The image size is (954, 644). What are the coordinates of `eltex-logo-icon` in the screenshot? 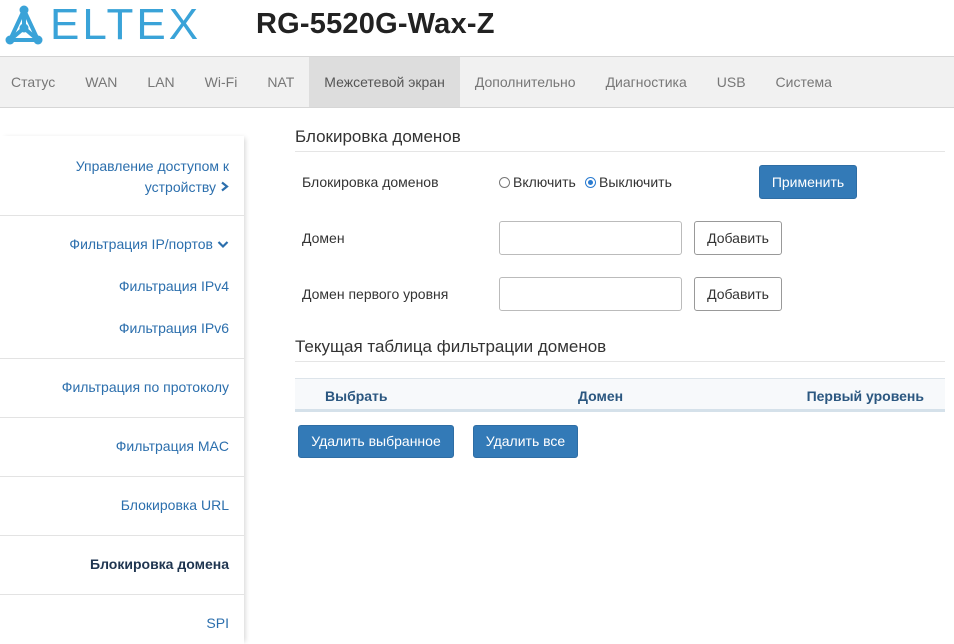 It's located at (24, 25).